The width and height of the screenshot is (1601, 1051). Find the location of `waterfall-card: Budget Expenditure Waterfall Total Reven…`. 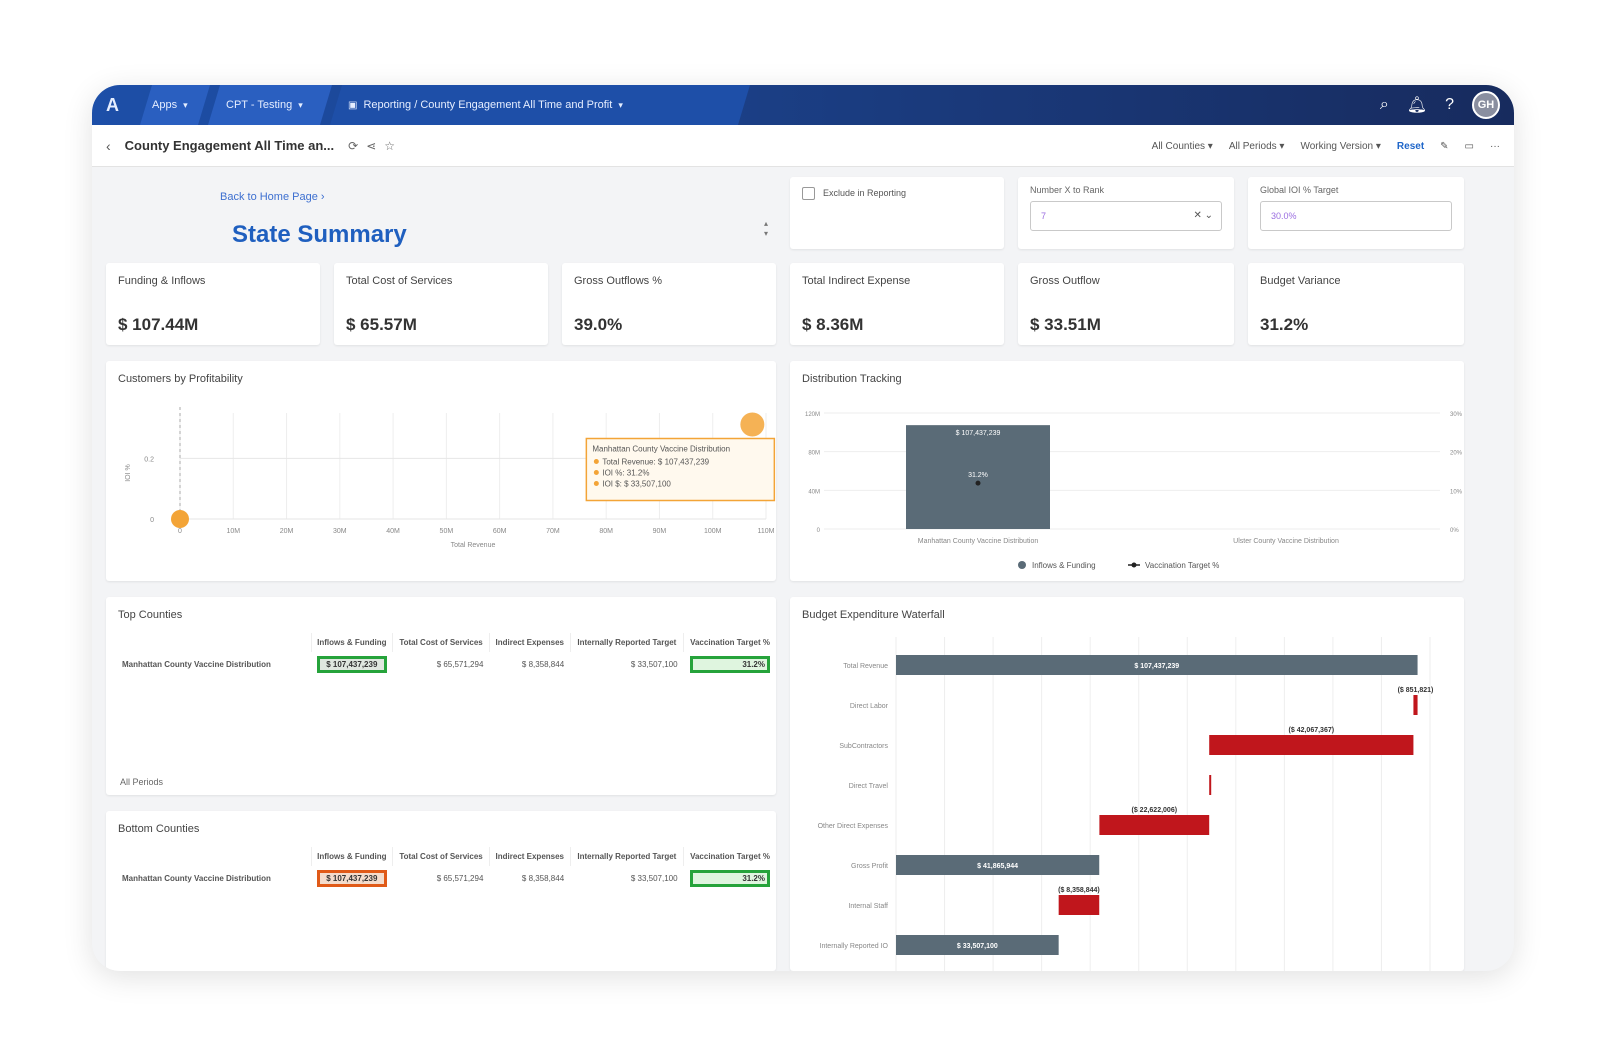

waterfall-card: Budget Expenditure Waterfall Total Reven… is located at coordinates (1127, 784).